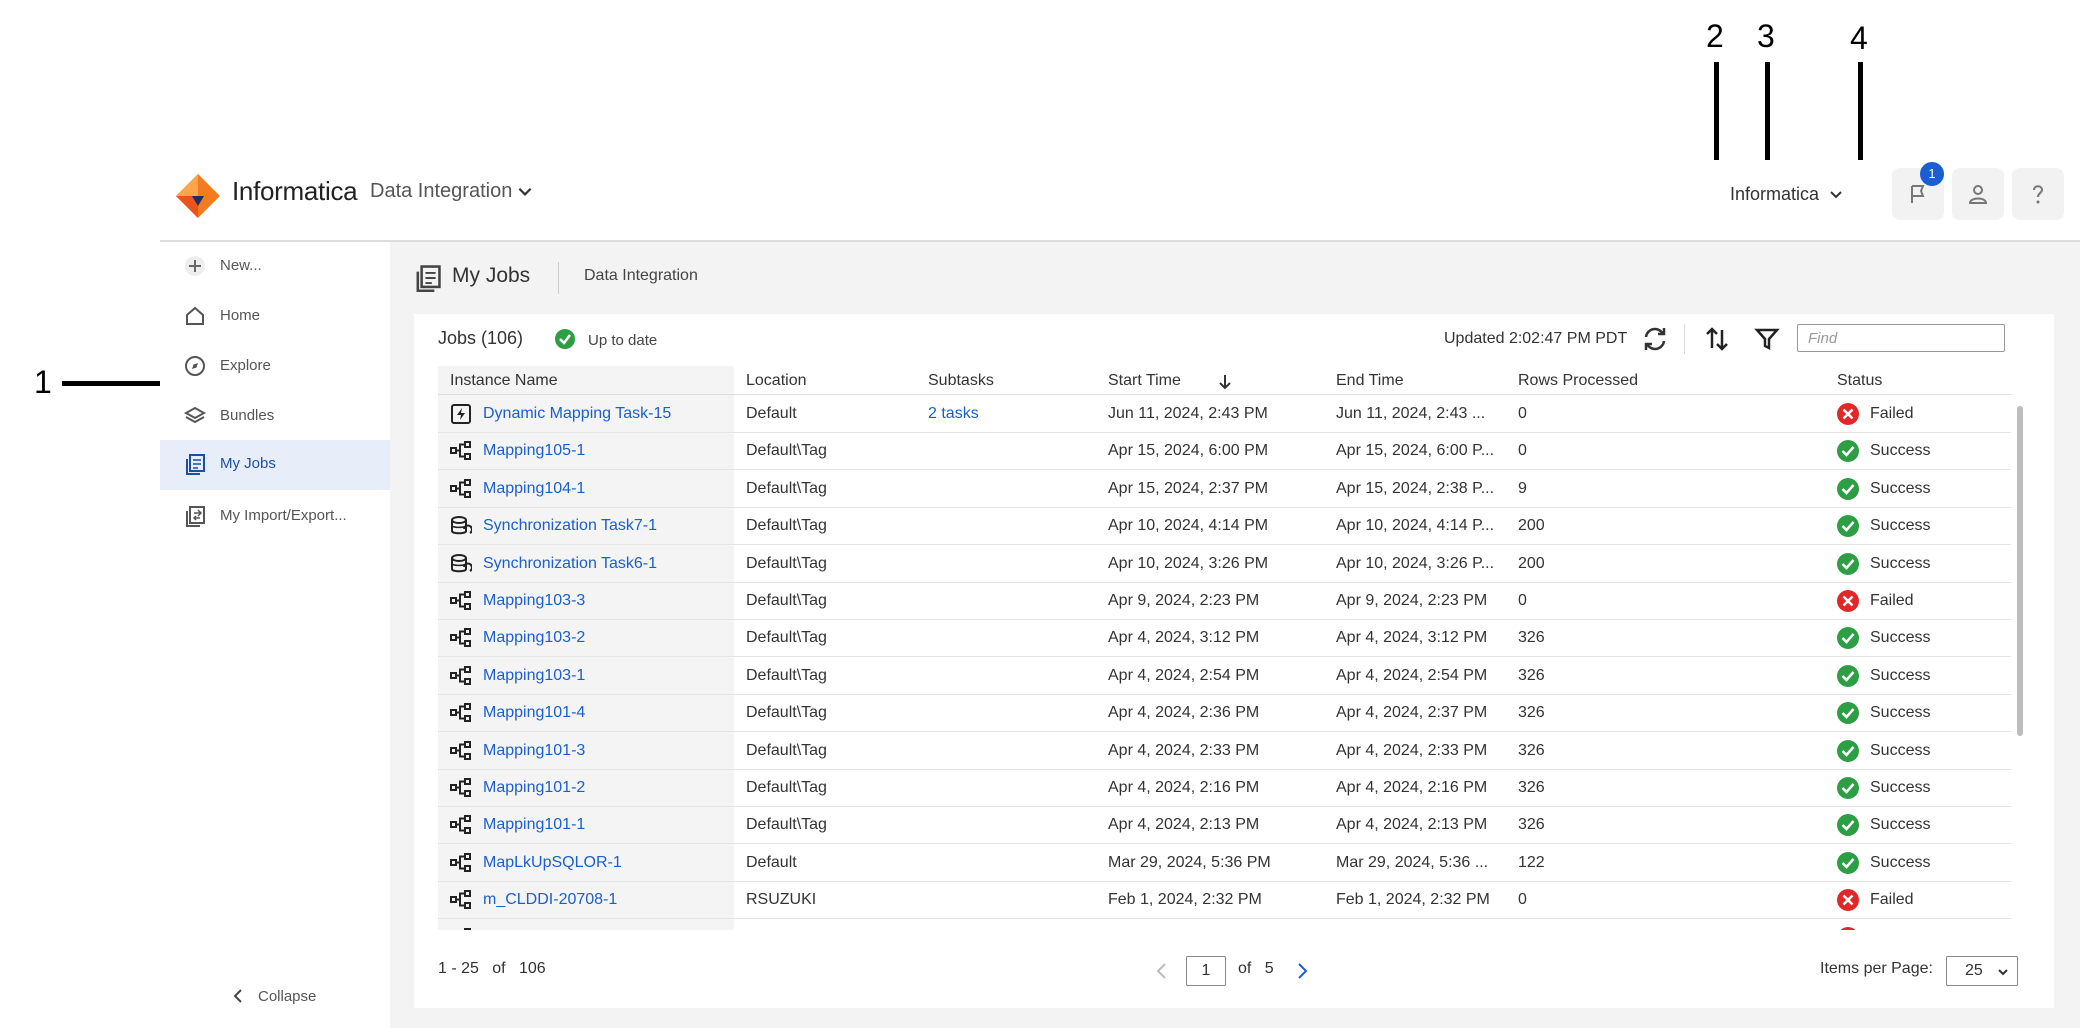 Image resolution: width=2080 pixels, height=1028 pixels. I want to click on page-title: My Jobs, so click(491, 275).